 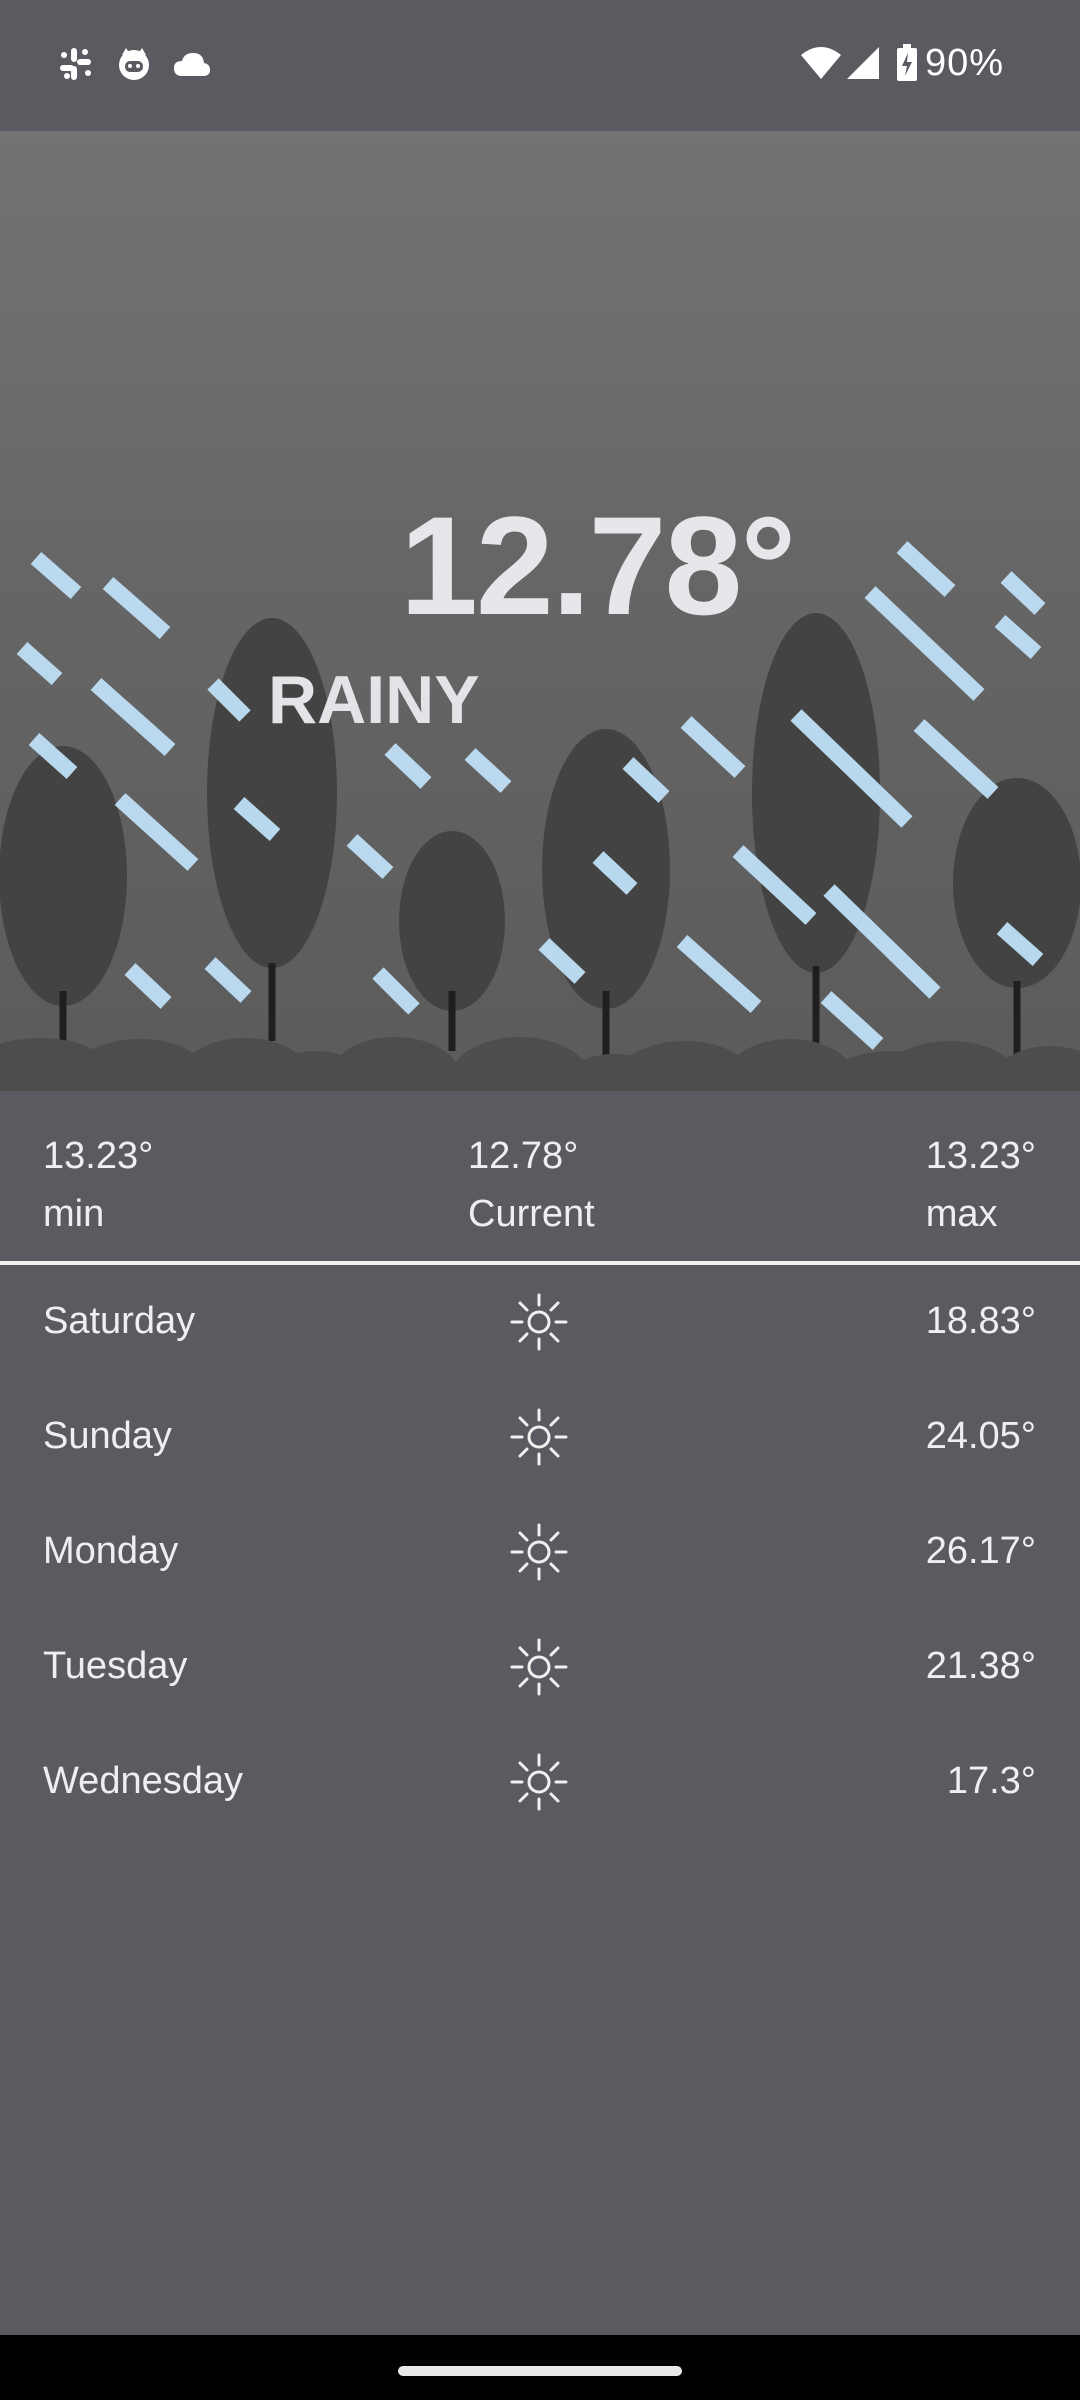 I want to click on forecast-row-sunday: Sunday 24.05°, so click(x=540, y=1437).